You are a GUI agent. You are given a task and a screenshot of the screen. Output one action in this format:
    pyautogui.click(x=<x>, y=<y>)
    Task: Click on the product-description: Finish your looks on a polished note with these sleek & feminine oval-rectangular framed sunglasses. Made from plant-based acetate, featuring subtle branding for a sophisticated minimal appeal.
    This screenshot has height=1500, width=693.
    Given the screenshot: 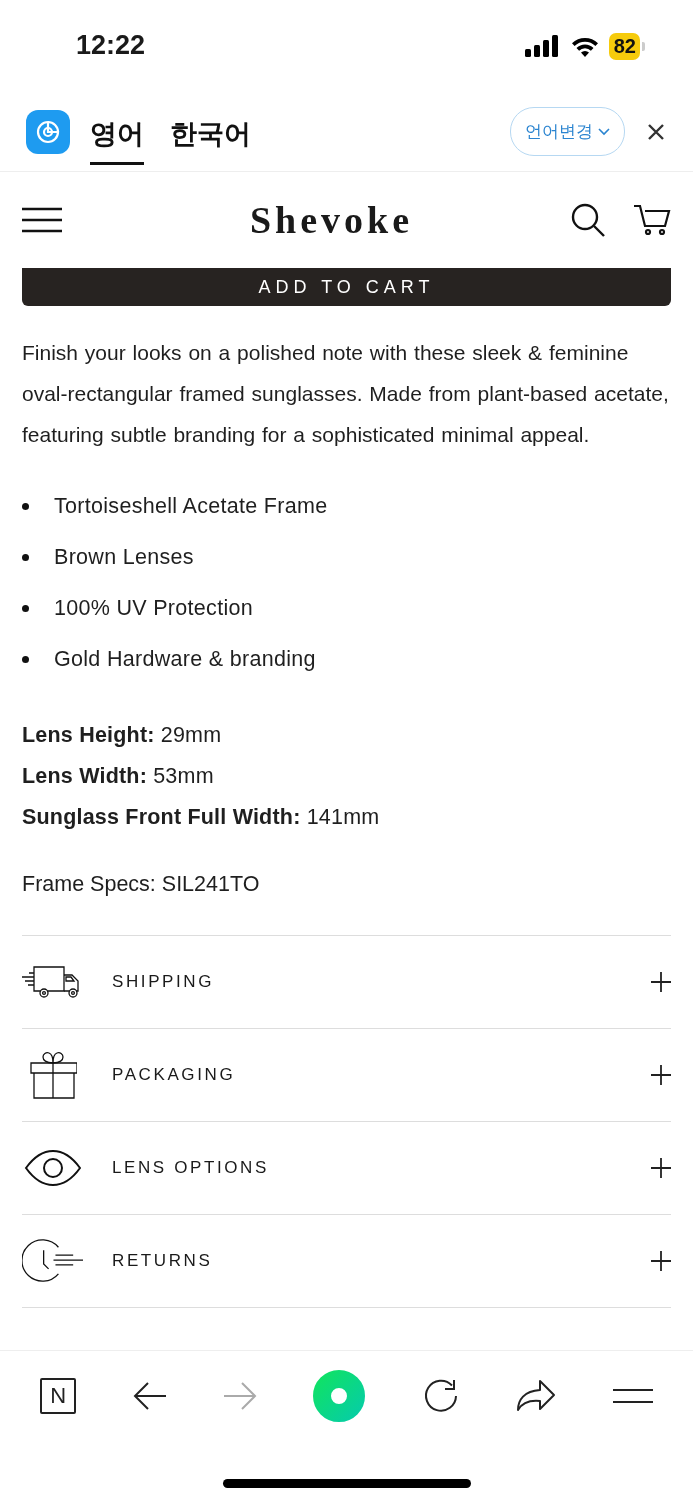 What is the action you would take?
    pyautogui.click(x=346, y=394)
    